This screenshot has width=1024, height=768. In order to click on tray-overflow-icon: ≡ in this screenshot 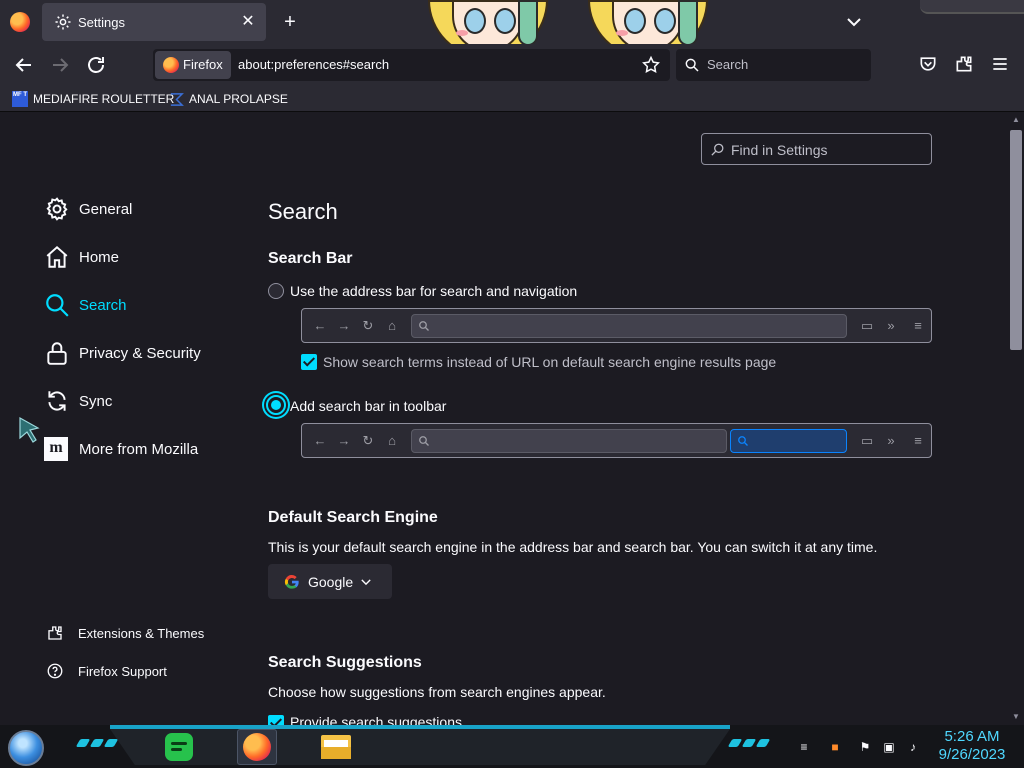, I will do `click(804, 747)`.